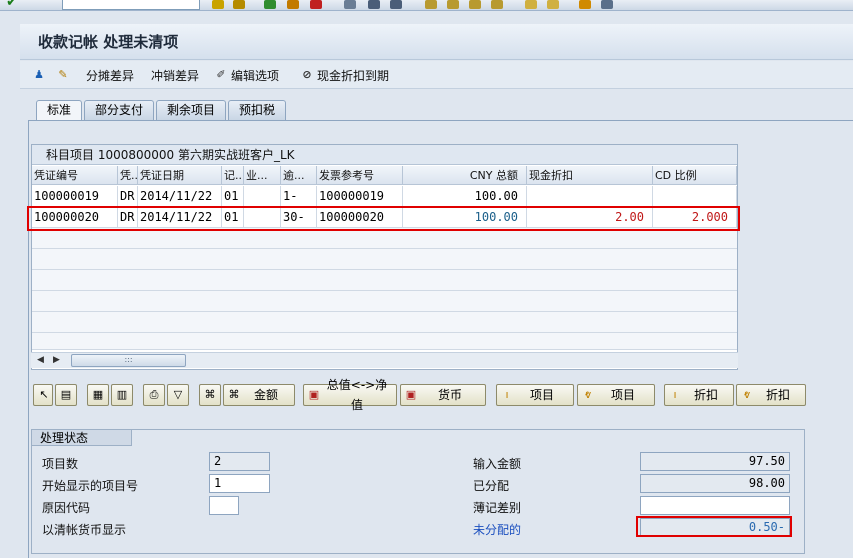  What do you see at coordinates (66, 395) in the screenshot?
I see `select-all-button: ▤` at bounding box center [66, 395].